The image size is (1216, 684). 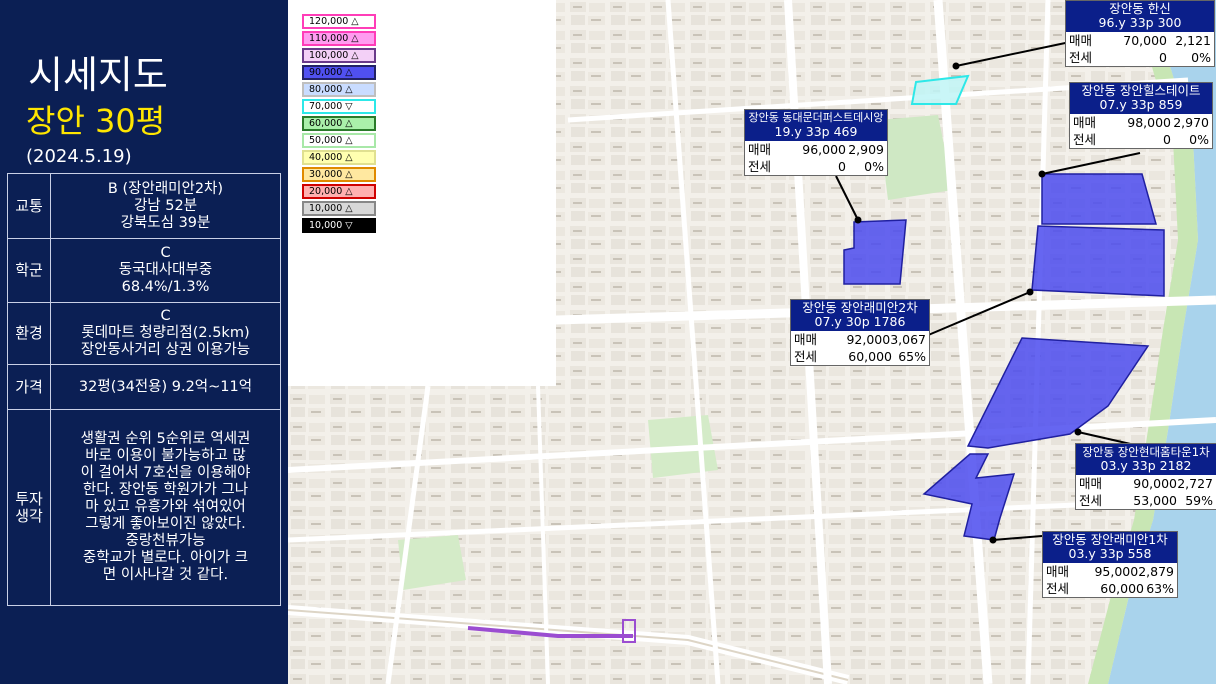 I want to click on label-info: 03.y 33p 558, so click(x=1110, y=555).